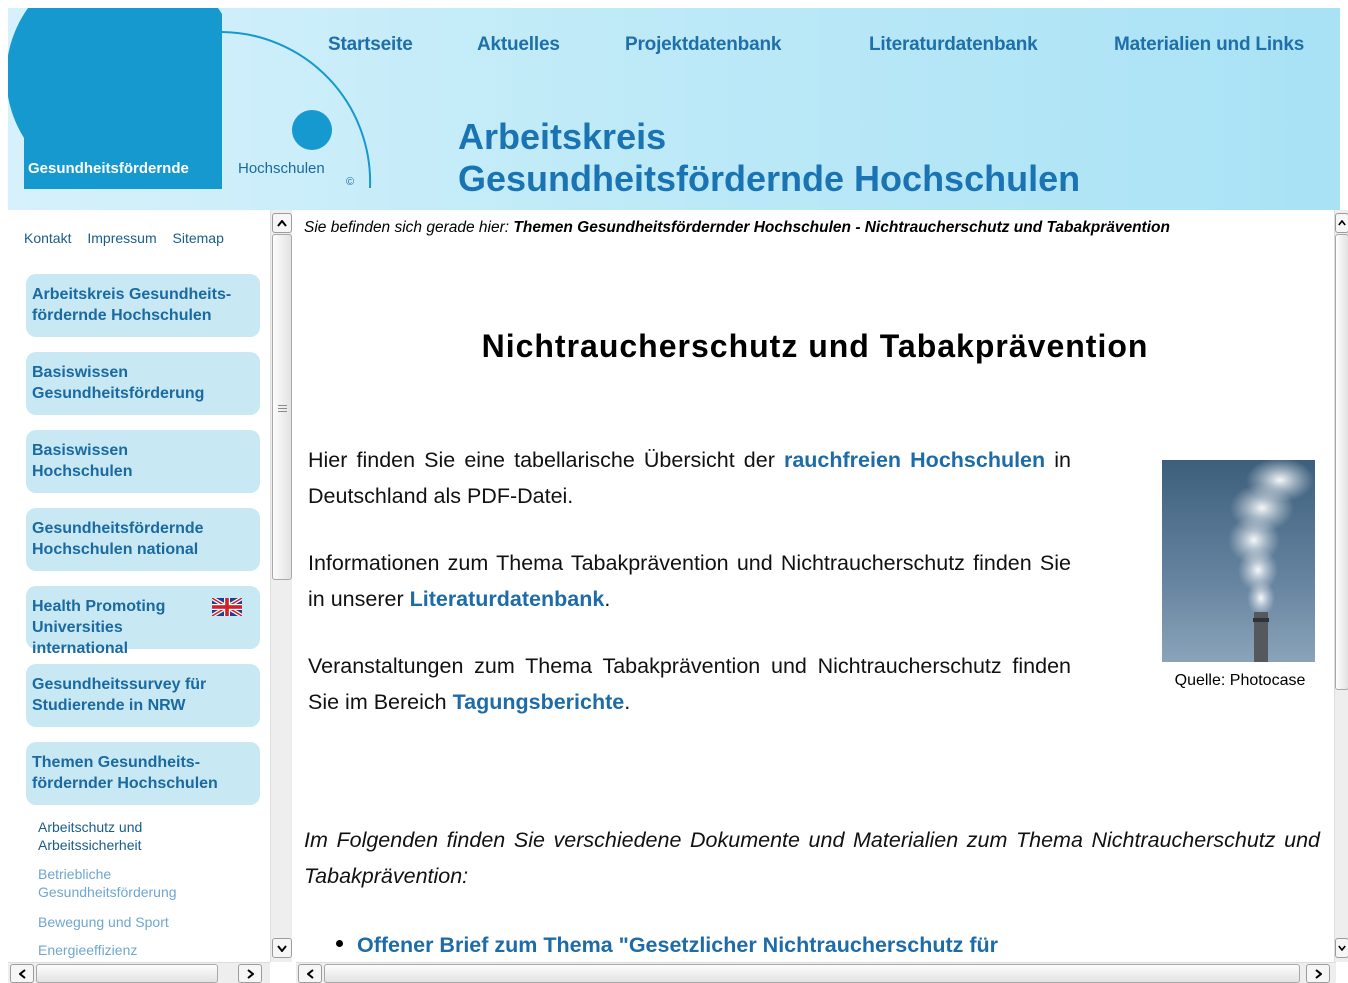 The height and width of the screenshot is (983, 1348). I want to click on link-impressum: Impressum, so click(121, 238).